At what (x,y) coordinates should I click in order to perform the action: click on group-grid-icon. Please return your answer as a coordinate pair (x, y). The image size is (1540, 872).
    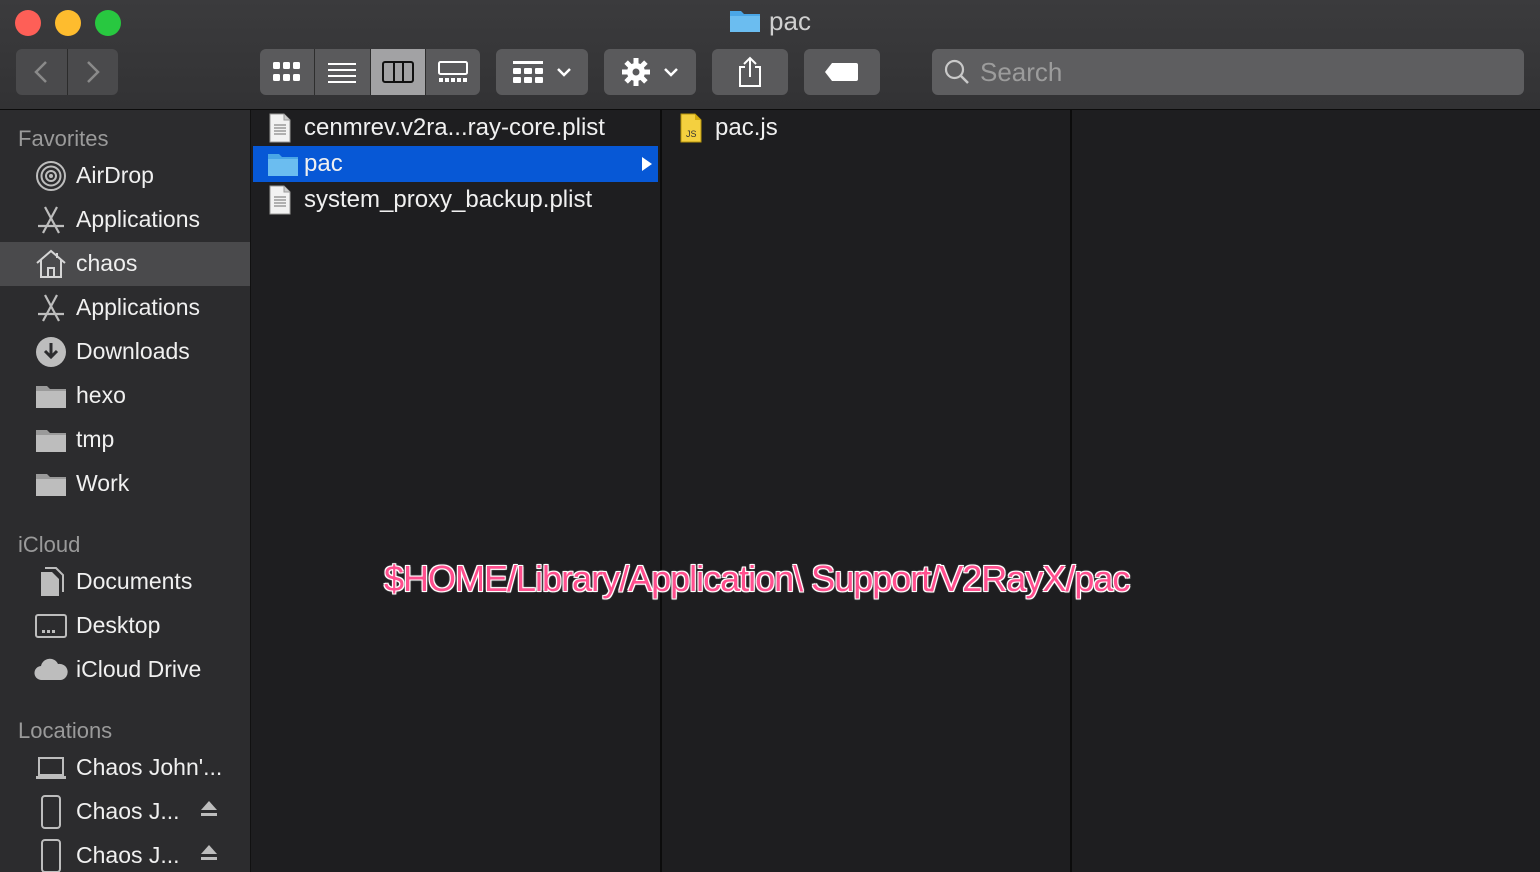
    Looking at the image, I should click on (528, 72).